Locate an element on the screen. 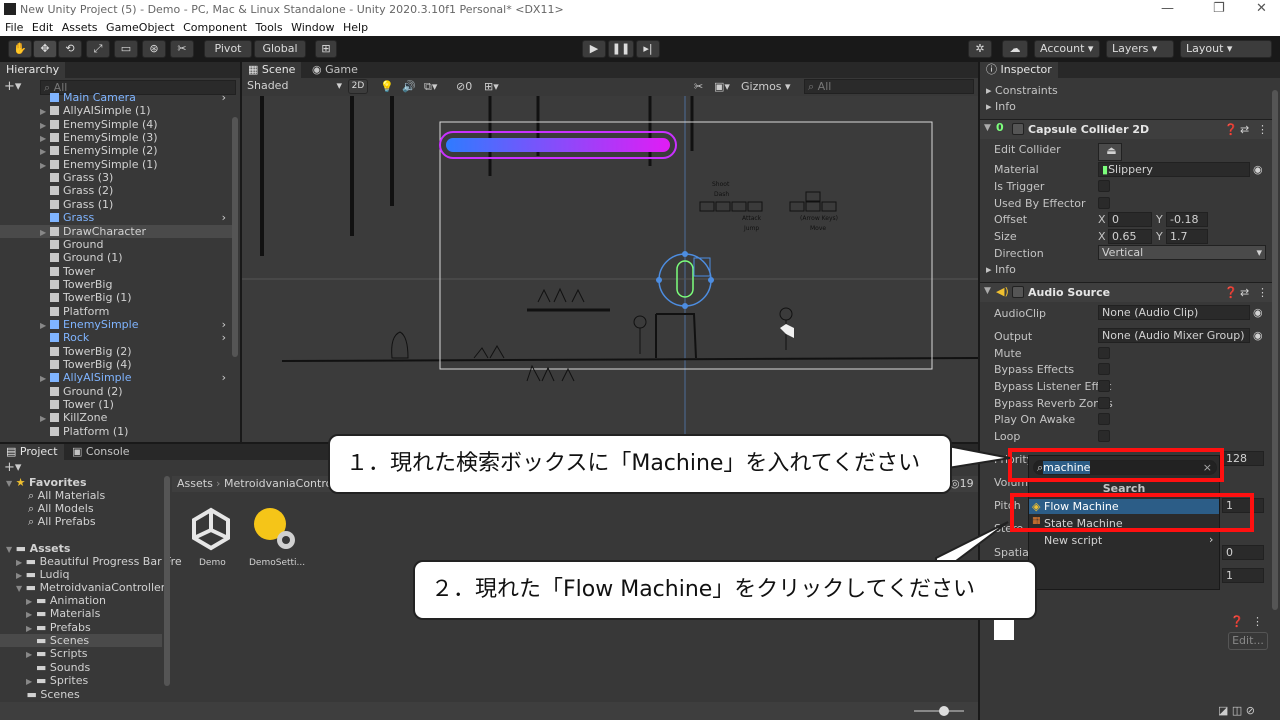  hierarchy-item: Platform is located at coordinates (136, 311).